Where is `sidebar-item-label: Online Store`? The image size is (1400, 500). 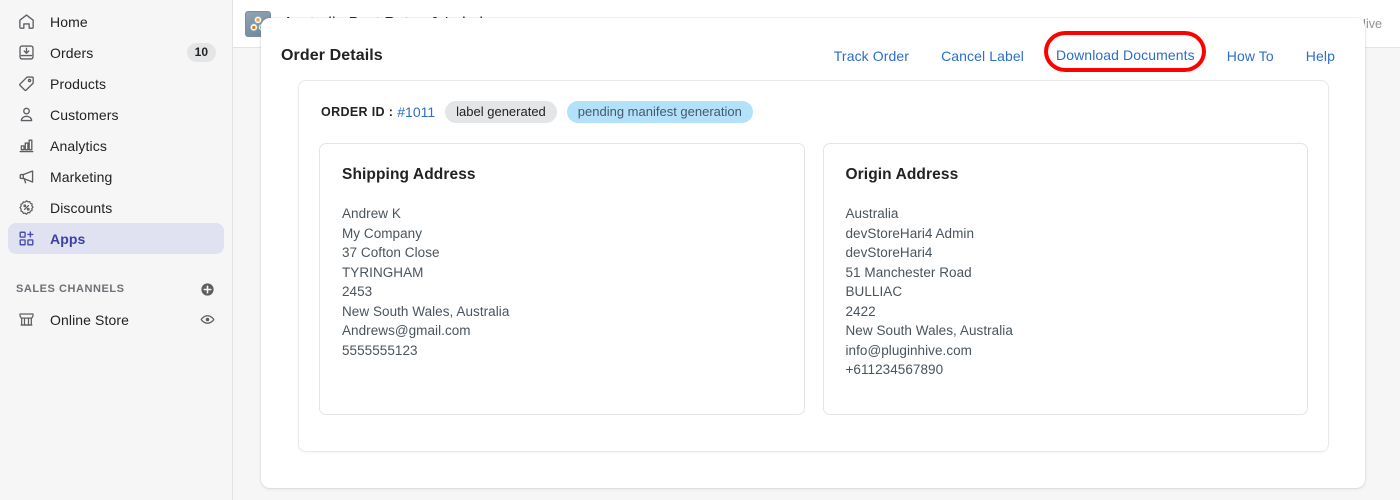 sidebar-item-label: Online Store is located at coordinates (90, 319).